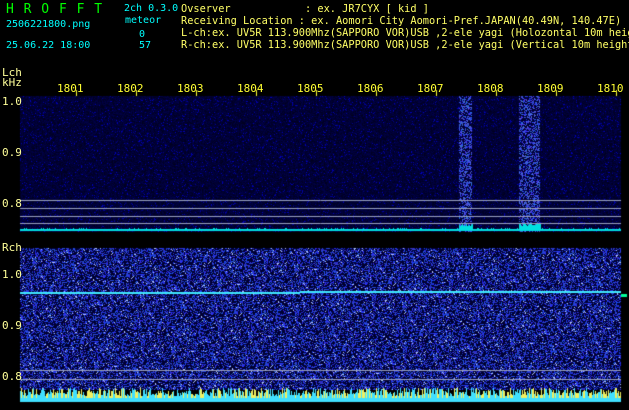 This screenshot has width=629, height=410. I want to click on lch-tick-1-0: 1.0, so click(12, 101).